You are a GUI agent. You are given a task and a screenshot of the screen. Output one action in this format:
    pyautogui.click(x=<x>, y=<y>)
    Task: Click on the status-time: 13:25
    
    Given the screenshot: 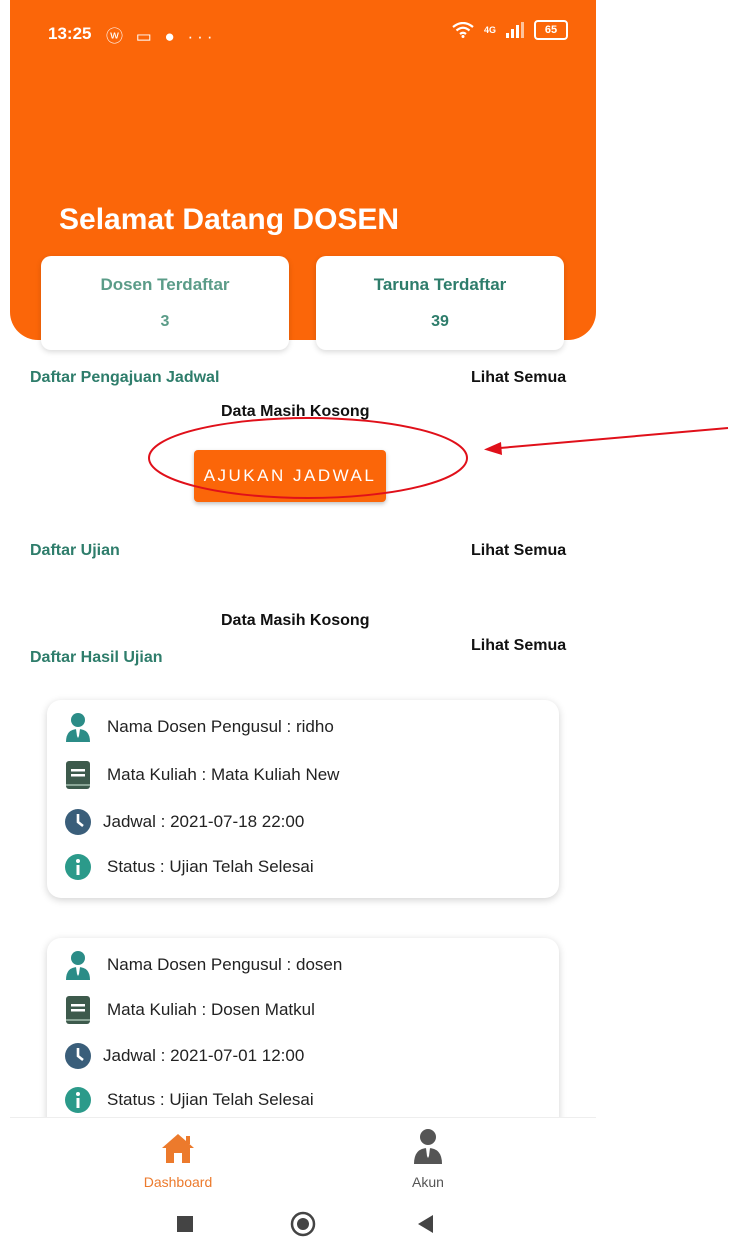 What is the action you would take?
    pyautogui.click(x=70, y=33)
    